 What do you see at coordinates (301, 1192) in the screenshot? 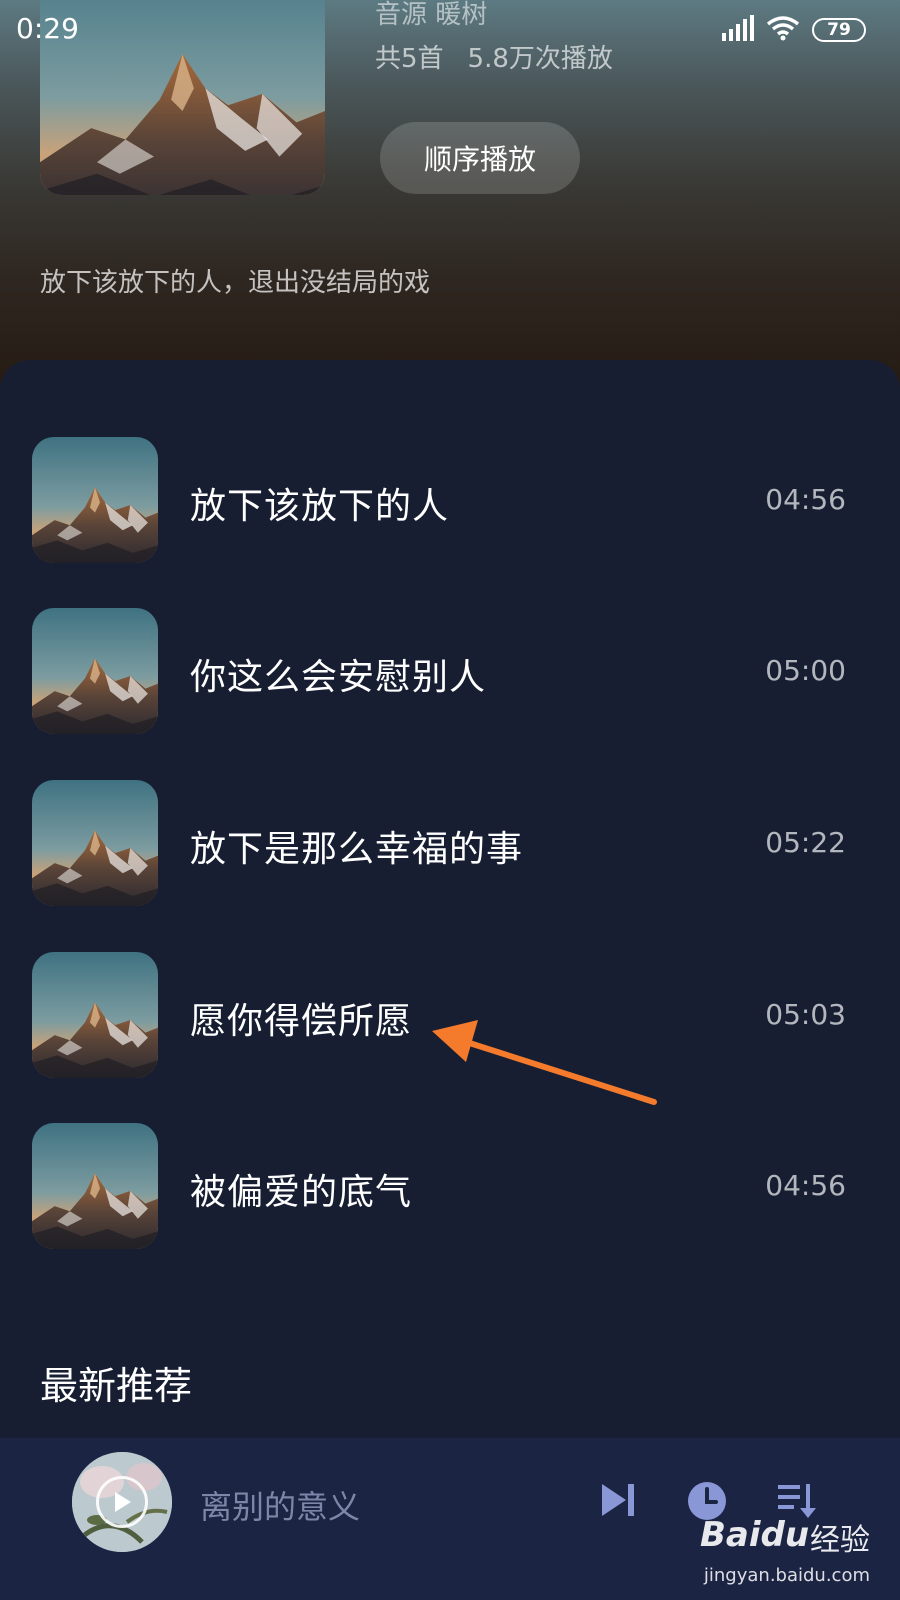
I see `song-title: 被偏爱的底气` at bounding box center [301, 1192].